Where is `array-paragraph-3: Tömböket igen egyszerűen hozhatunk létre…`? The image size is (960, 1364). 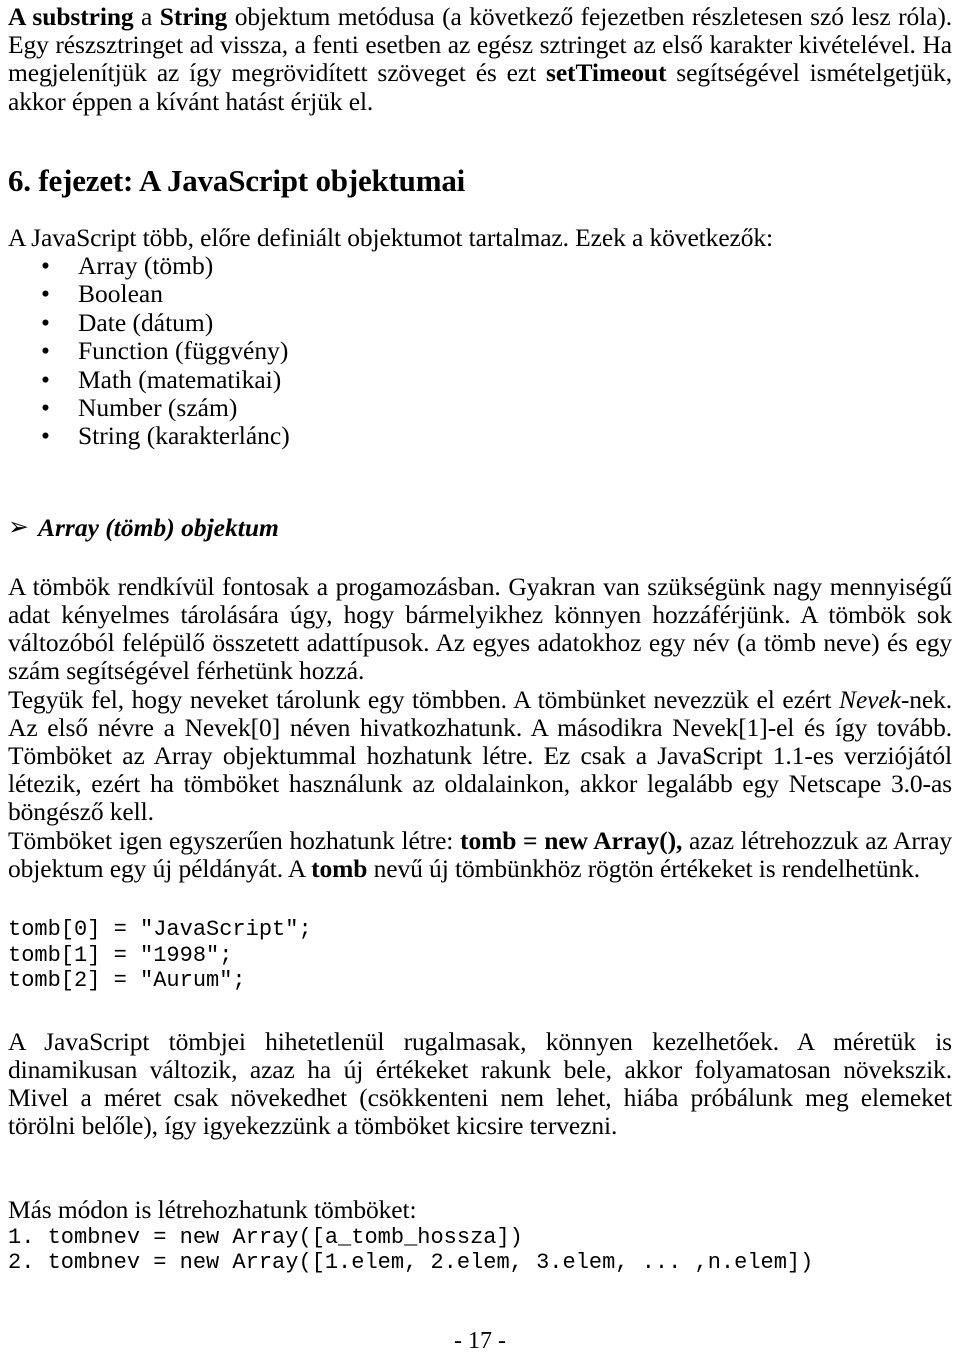
array-paragraph-3: Tömböket igen egyszerűen hozhatunk létre… is located at coordinates (480, 854).